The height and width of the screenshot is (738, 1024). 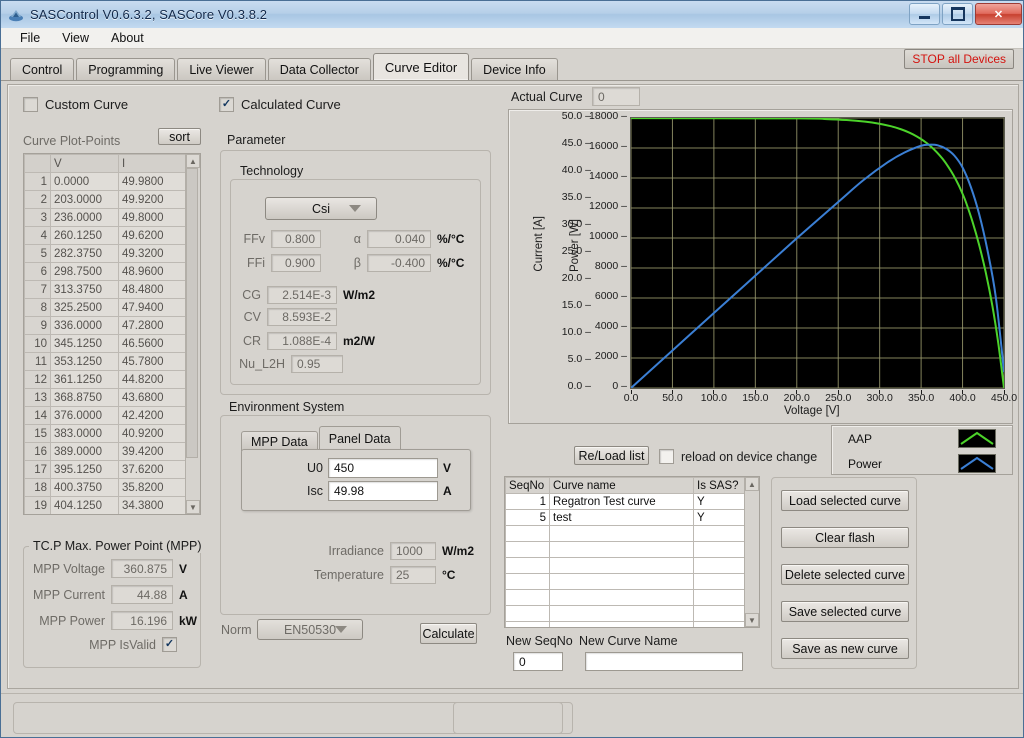 I want to click on maximize-button, so click(x=957, y=14).